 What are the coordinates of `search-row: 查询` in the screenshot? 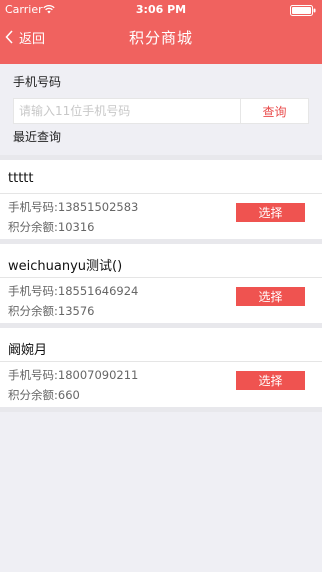 It's located at (161, 111).